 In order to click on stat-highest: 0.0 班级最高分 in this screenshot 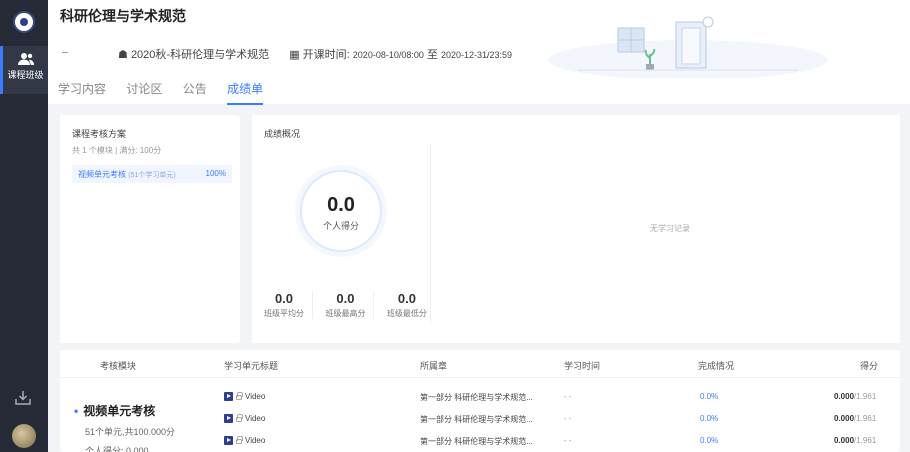, I will do `click(346, 305)`.